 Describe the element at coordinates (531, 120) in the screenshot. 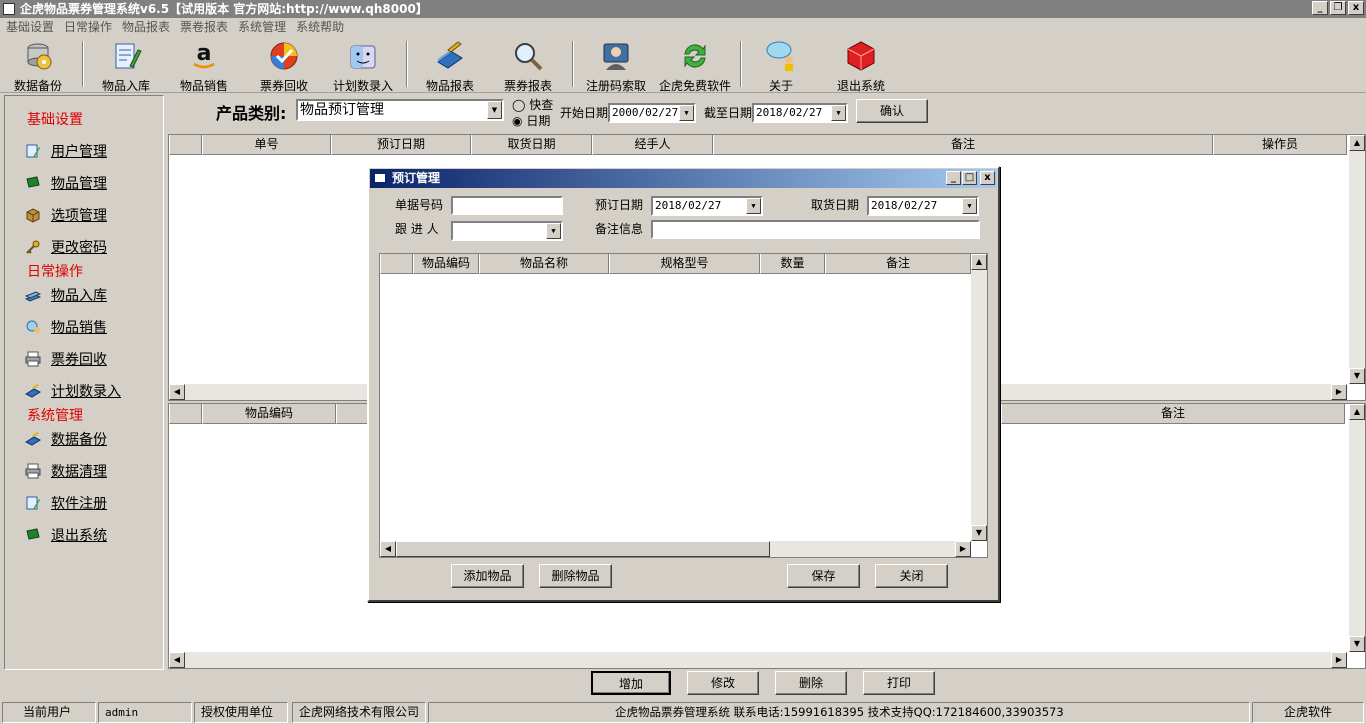

I see `radio-date: ◉ 日期` at that location.